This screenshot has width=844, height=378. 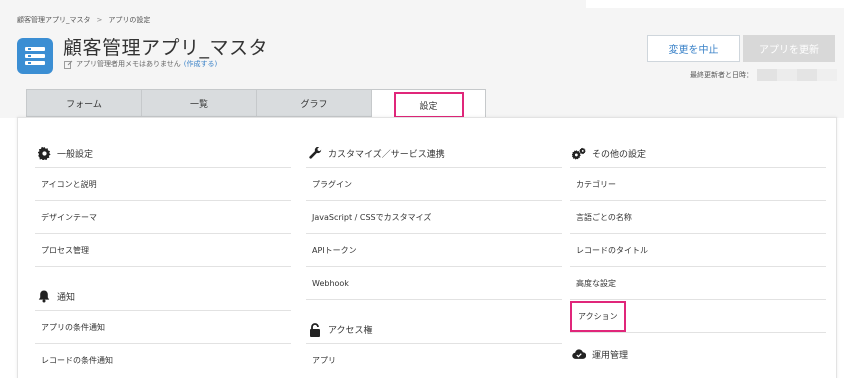 What do you see at coordinates (698, 184) in the screenshot?
I see `link-category: カテゴリー` at bounding box center [698, 184].